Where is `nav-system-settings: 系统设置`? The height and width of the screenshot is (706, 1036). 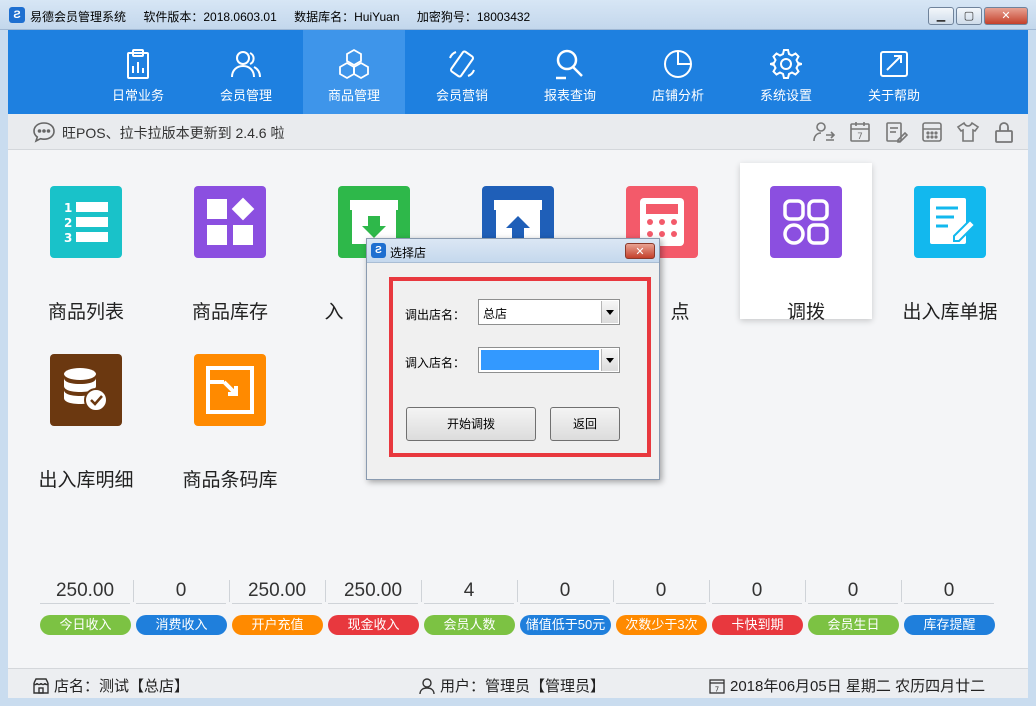
nav-system-settings: 系统设置 is located at coordinates (786, 72).